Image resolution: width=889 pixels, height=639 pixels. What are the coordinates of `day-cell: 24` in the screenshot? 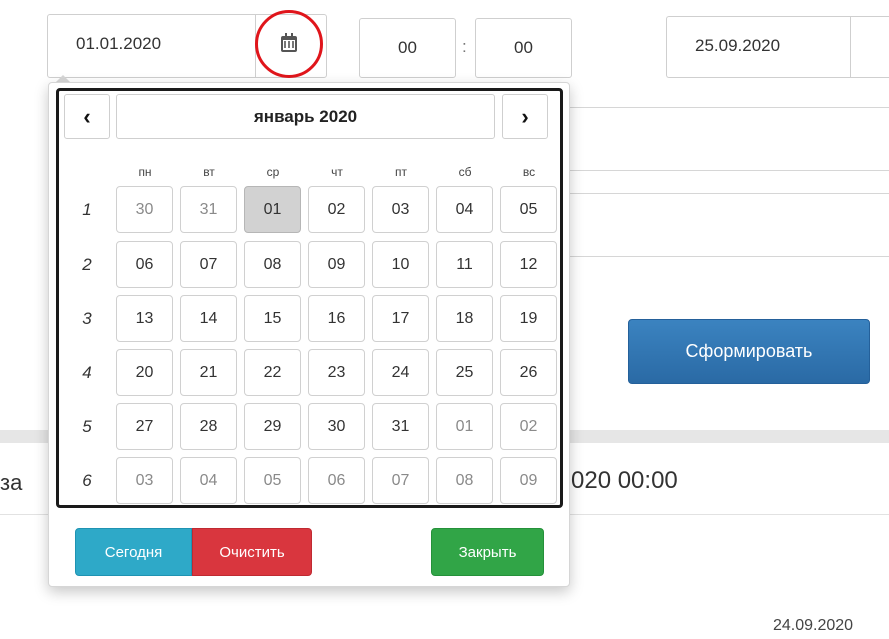 It's located at (400, 372).